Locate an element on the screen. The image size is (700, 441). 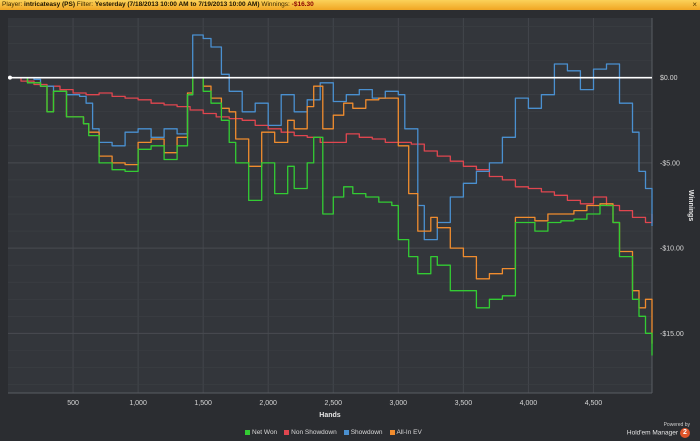
legend: Net Won Non Showdown Showdown All-In EV is located at coordinates (337, 434).